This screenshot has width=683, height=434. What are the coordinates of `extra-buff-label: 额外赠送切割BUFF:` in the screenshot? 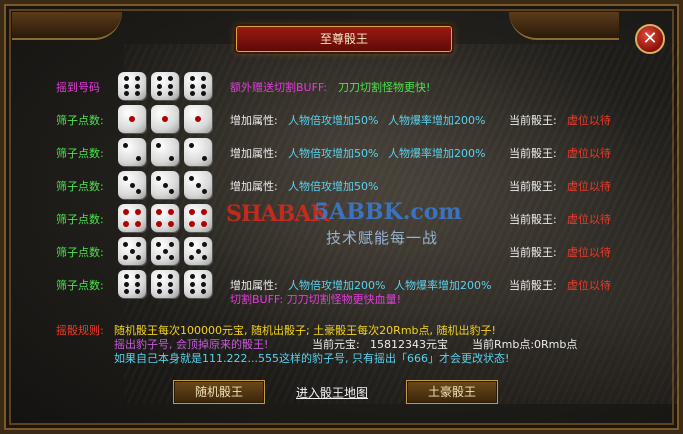 It's located at (279, 87).